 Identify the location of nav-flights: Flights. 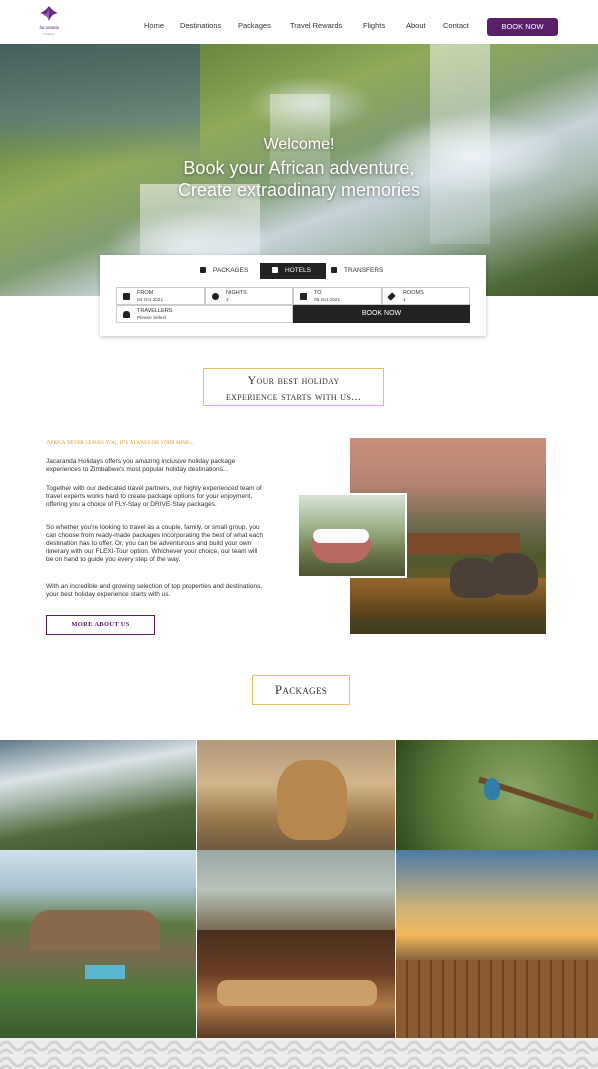
(374, 25).